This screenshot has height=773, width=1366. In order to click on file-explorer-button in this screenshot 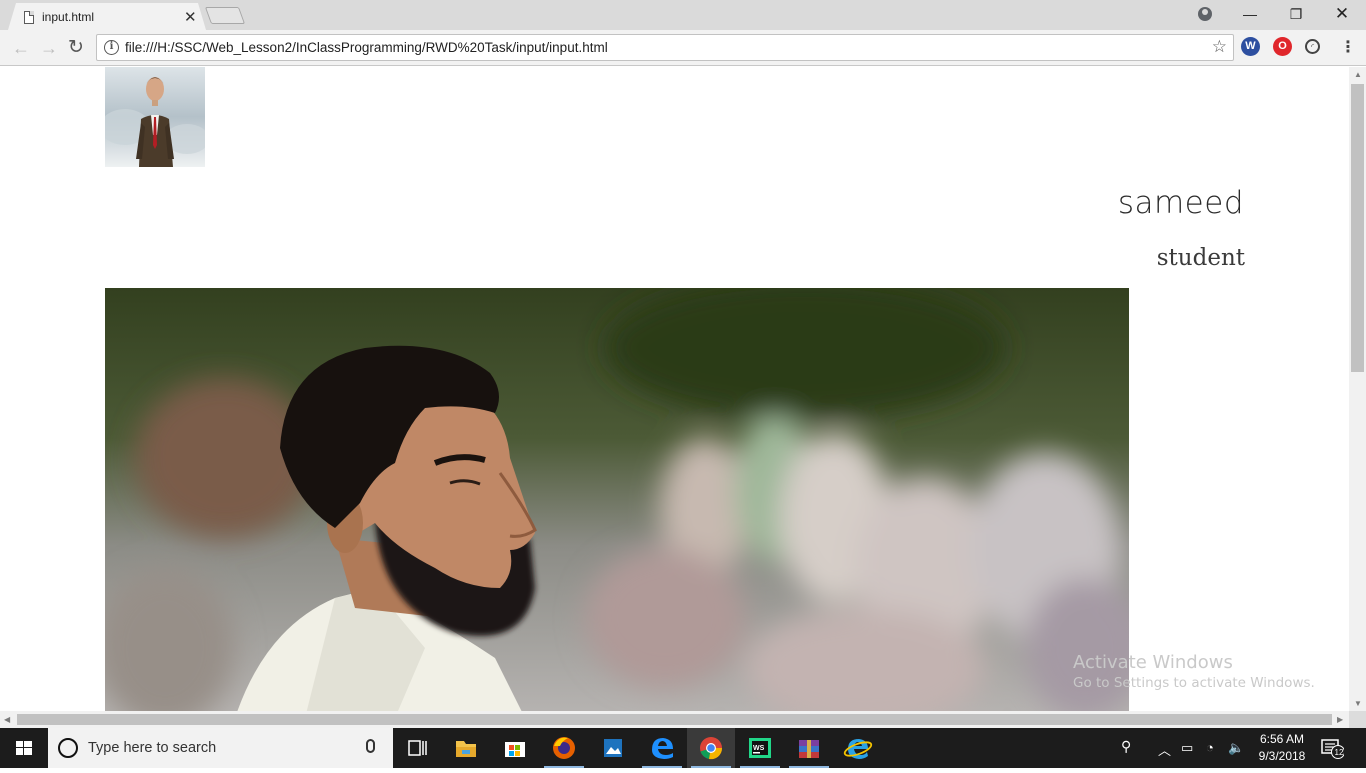, I will do `click(466, 748)`.